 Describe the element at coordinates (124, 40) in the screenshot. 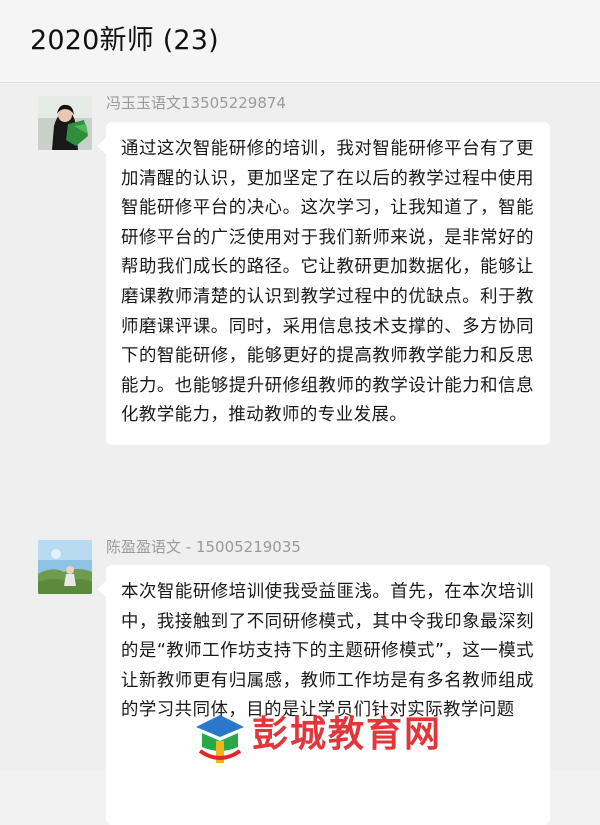

I see `group-title: 2020新师 (23)` at that location.